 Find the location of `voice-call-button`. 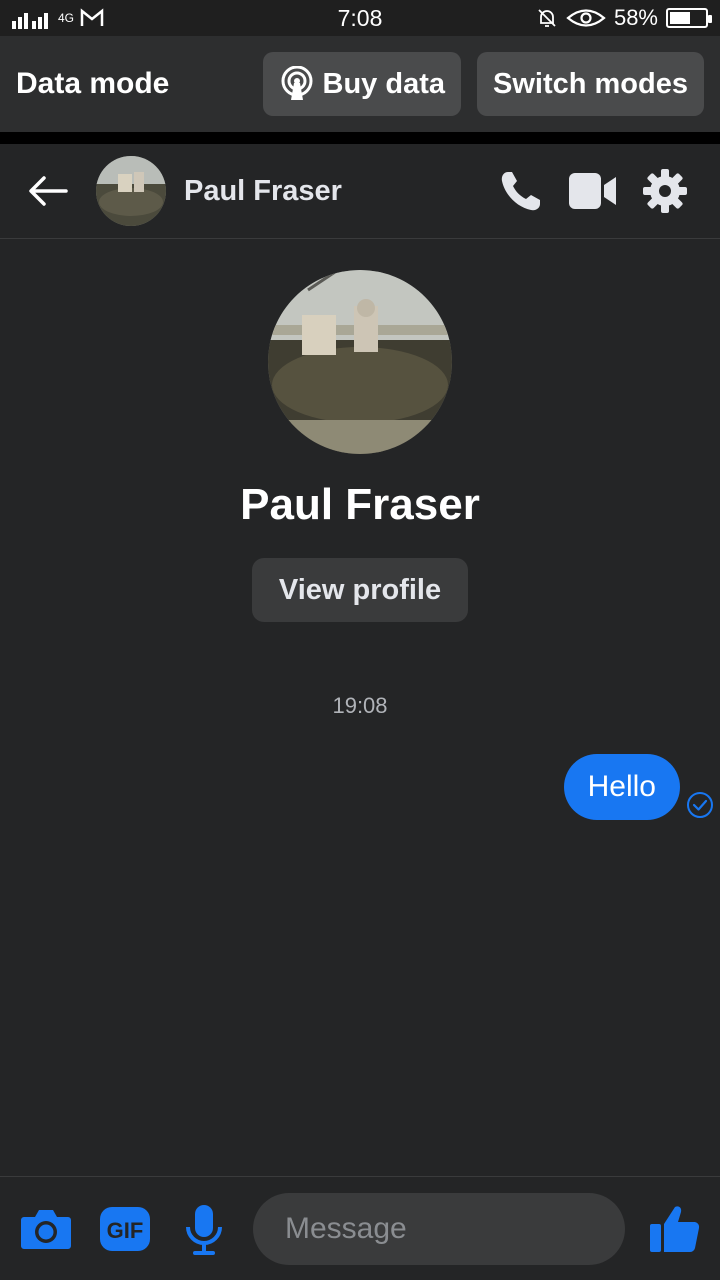

voice-call-button is located at coordinates (521, 191).